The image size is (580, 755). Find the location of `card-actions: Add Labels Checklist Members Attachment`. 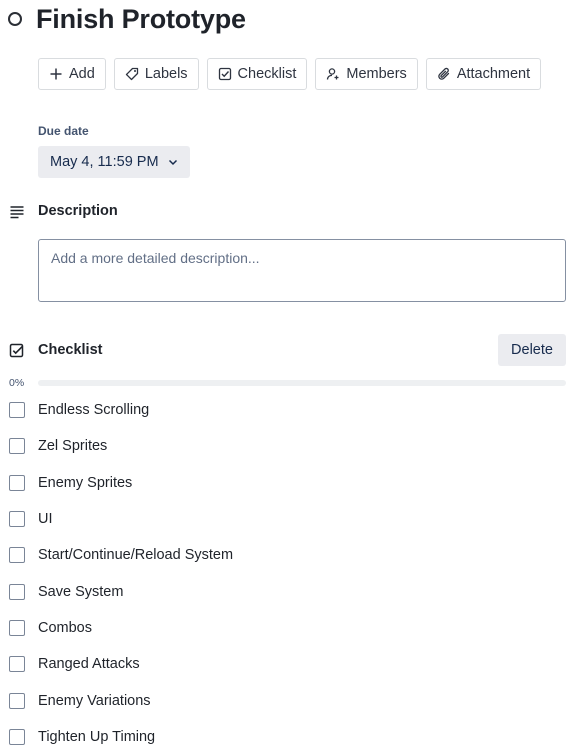

card-actions: Add Labels Checklist Members Attachment is located at coordinates (290, 74).